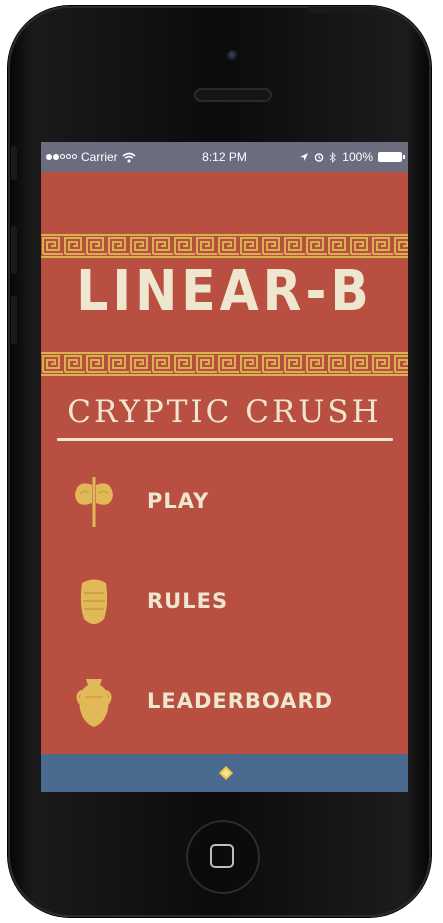 Image resolution: width=443 pixels, height=923 pixels. What do you see at coordinates (94, 502) in the screenshot?
I see `double-axe-icon` at bounding box center [94, 502].